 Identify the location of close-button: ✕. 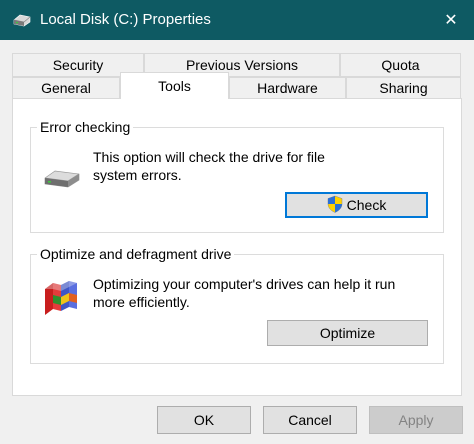
(451, 20).